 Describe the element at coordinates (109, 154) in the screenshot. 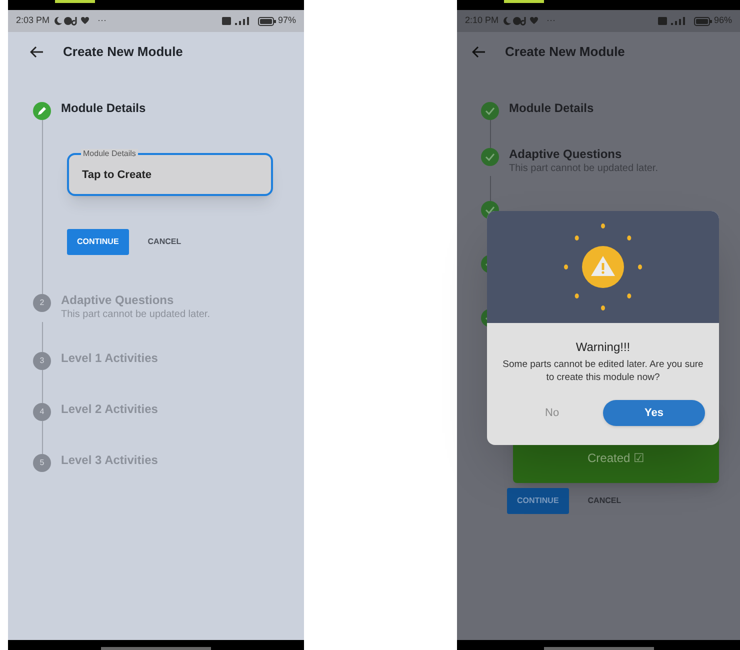

I see `field-label: Module Details` at that location.